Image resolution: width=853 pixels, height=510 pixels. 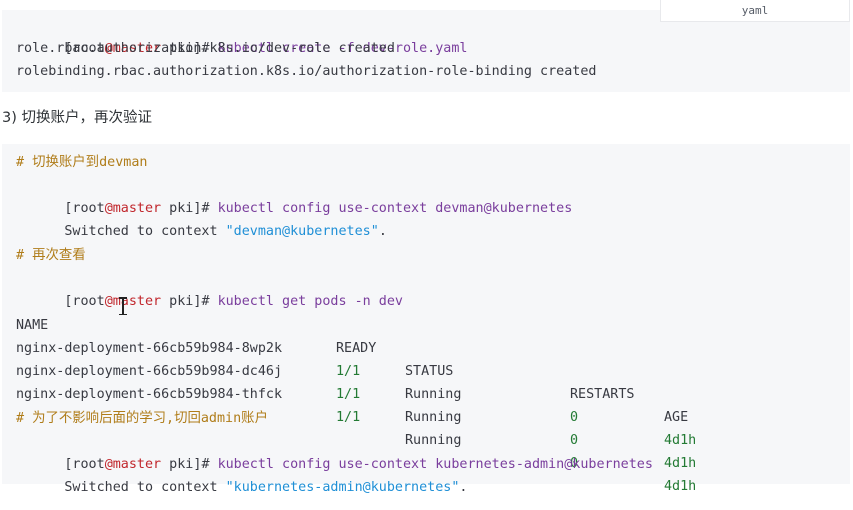 I want to click on text-cursor-icon, so click(x=123, y=306).